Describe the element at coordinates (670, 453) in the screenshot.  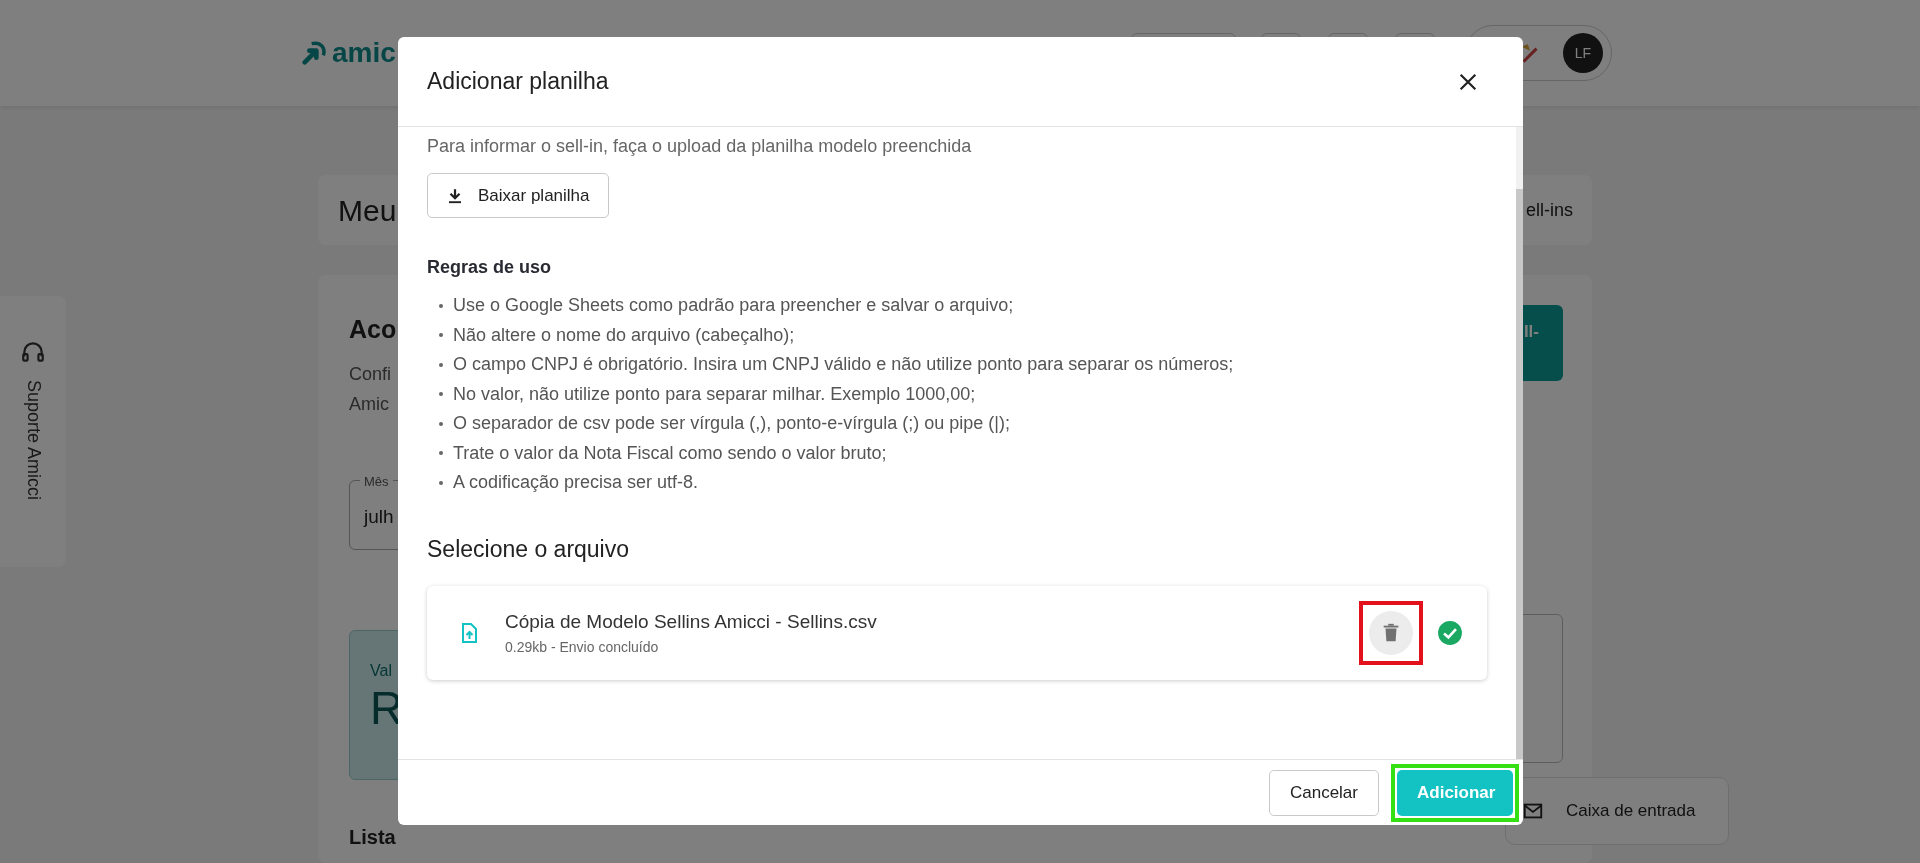
I see `rule-text: Trate o valor da Nota Fiscal como sendo o valor bruto;` at that location.